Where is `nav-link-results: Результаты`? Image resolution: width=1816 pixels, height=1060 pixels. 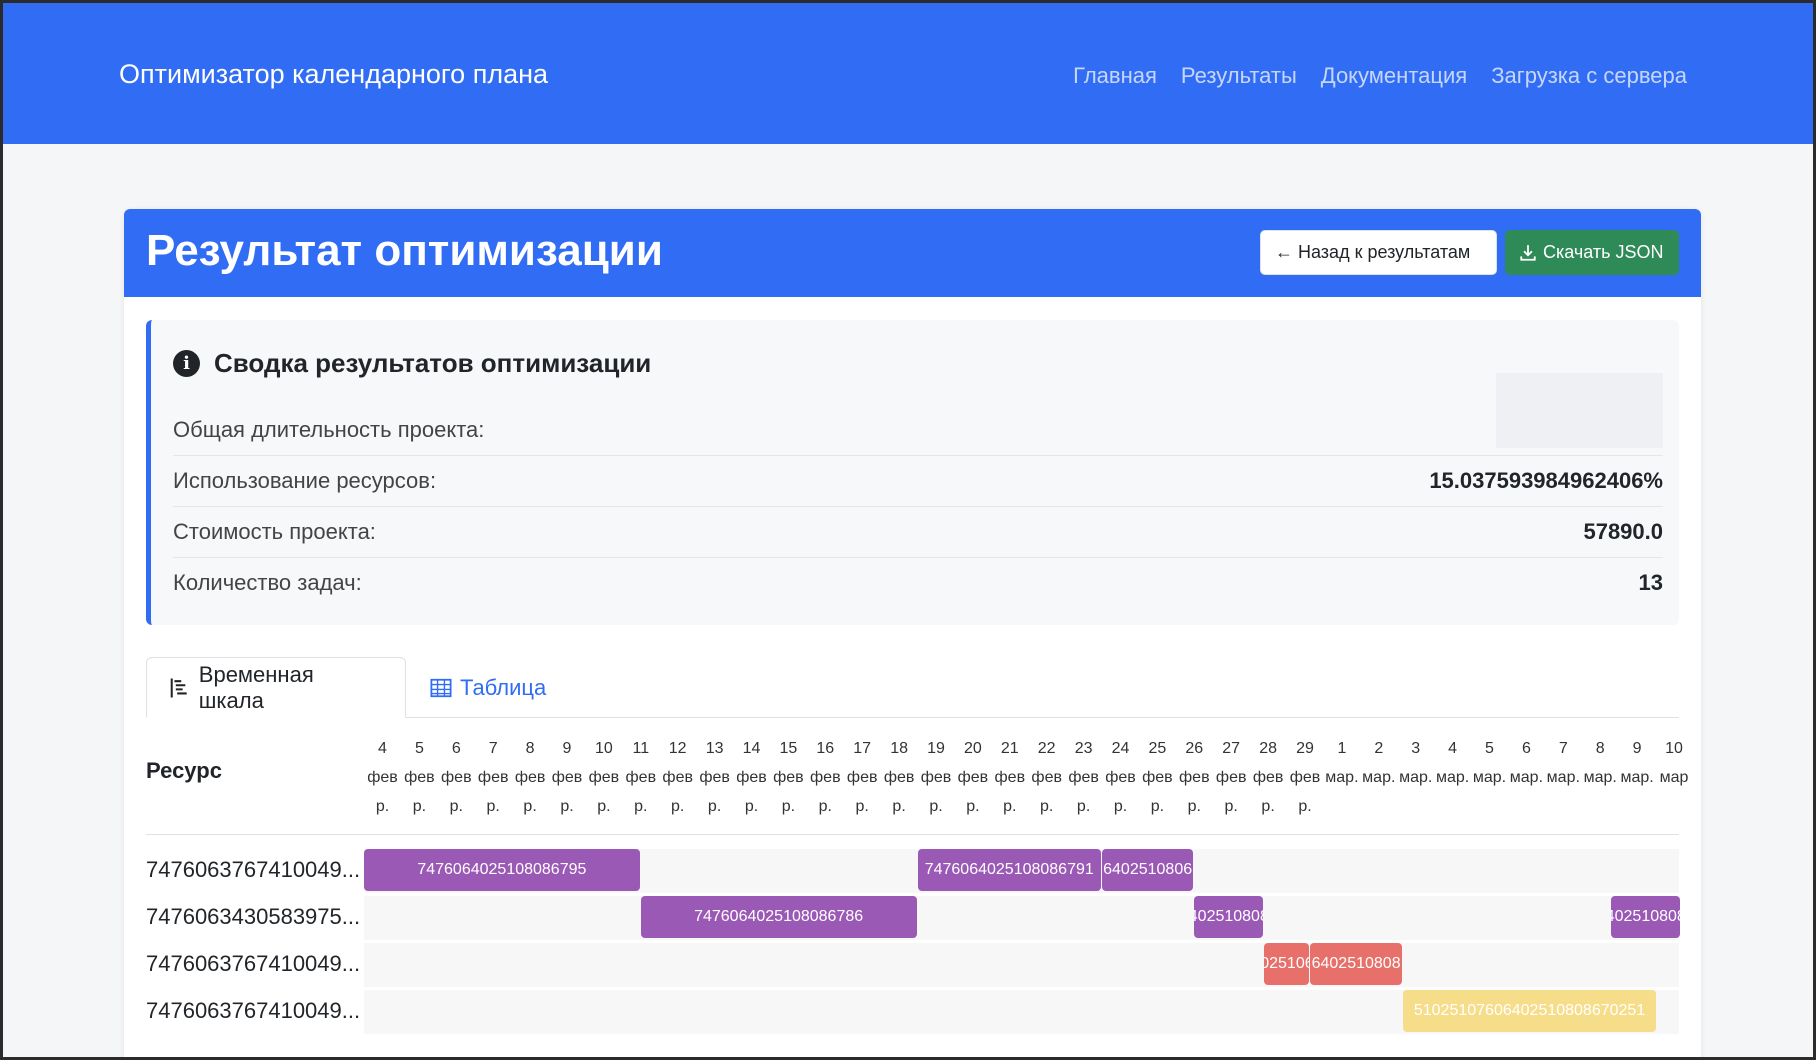 nav-link-results: Результаты is located at coordinates (1239, 76).